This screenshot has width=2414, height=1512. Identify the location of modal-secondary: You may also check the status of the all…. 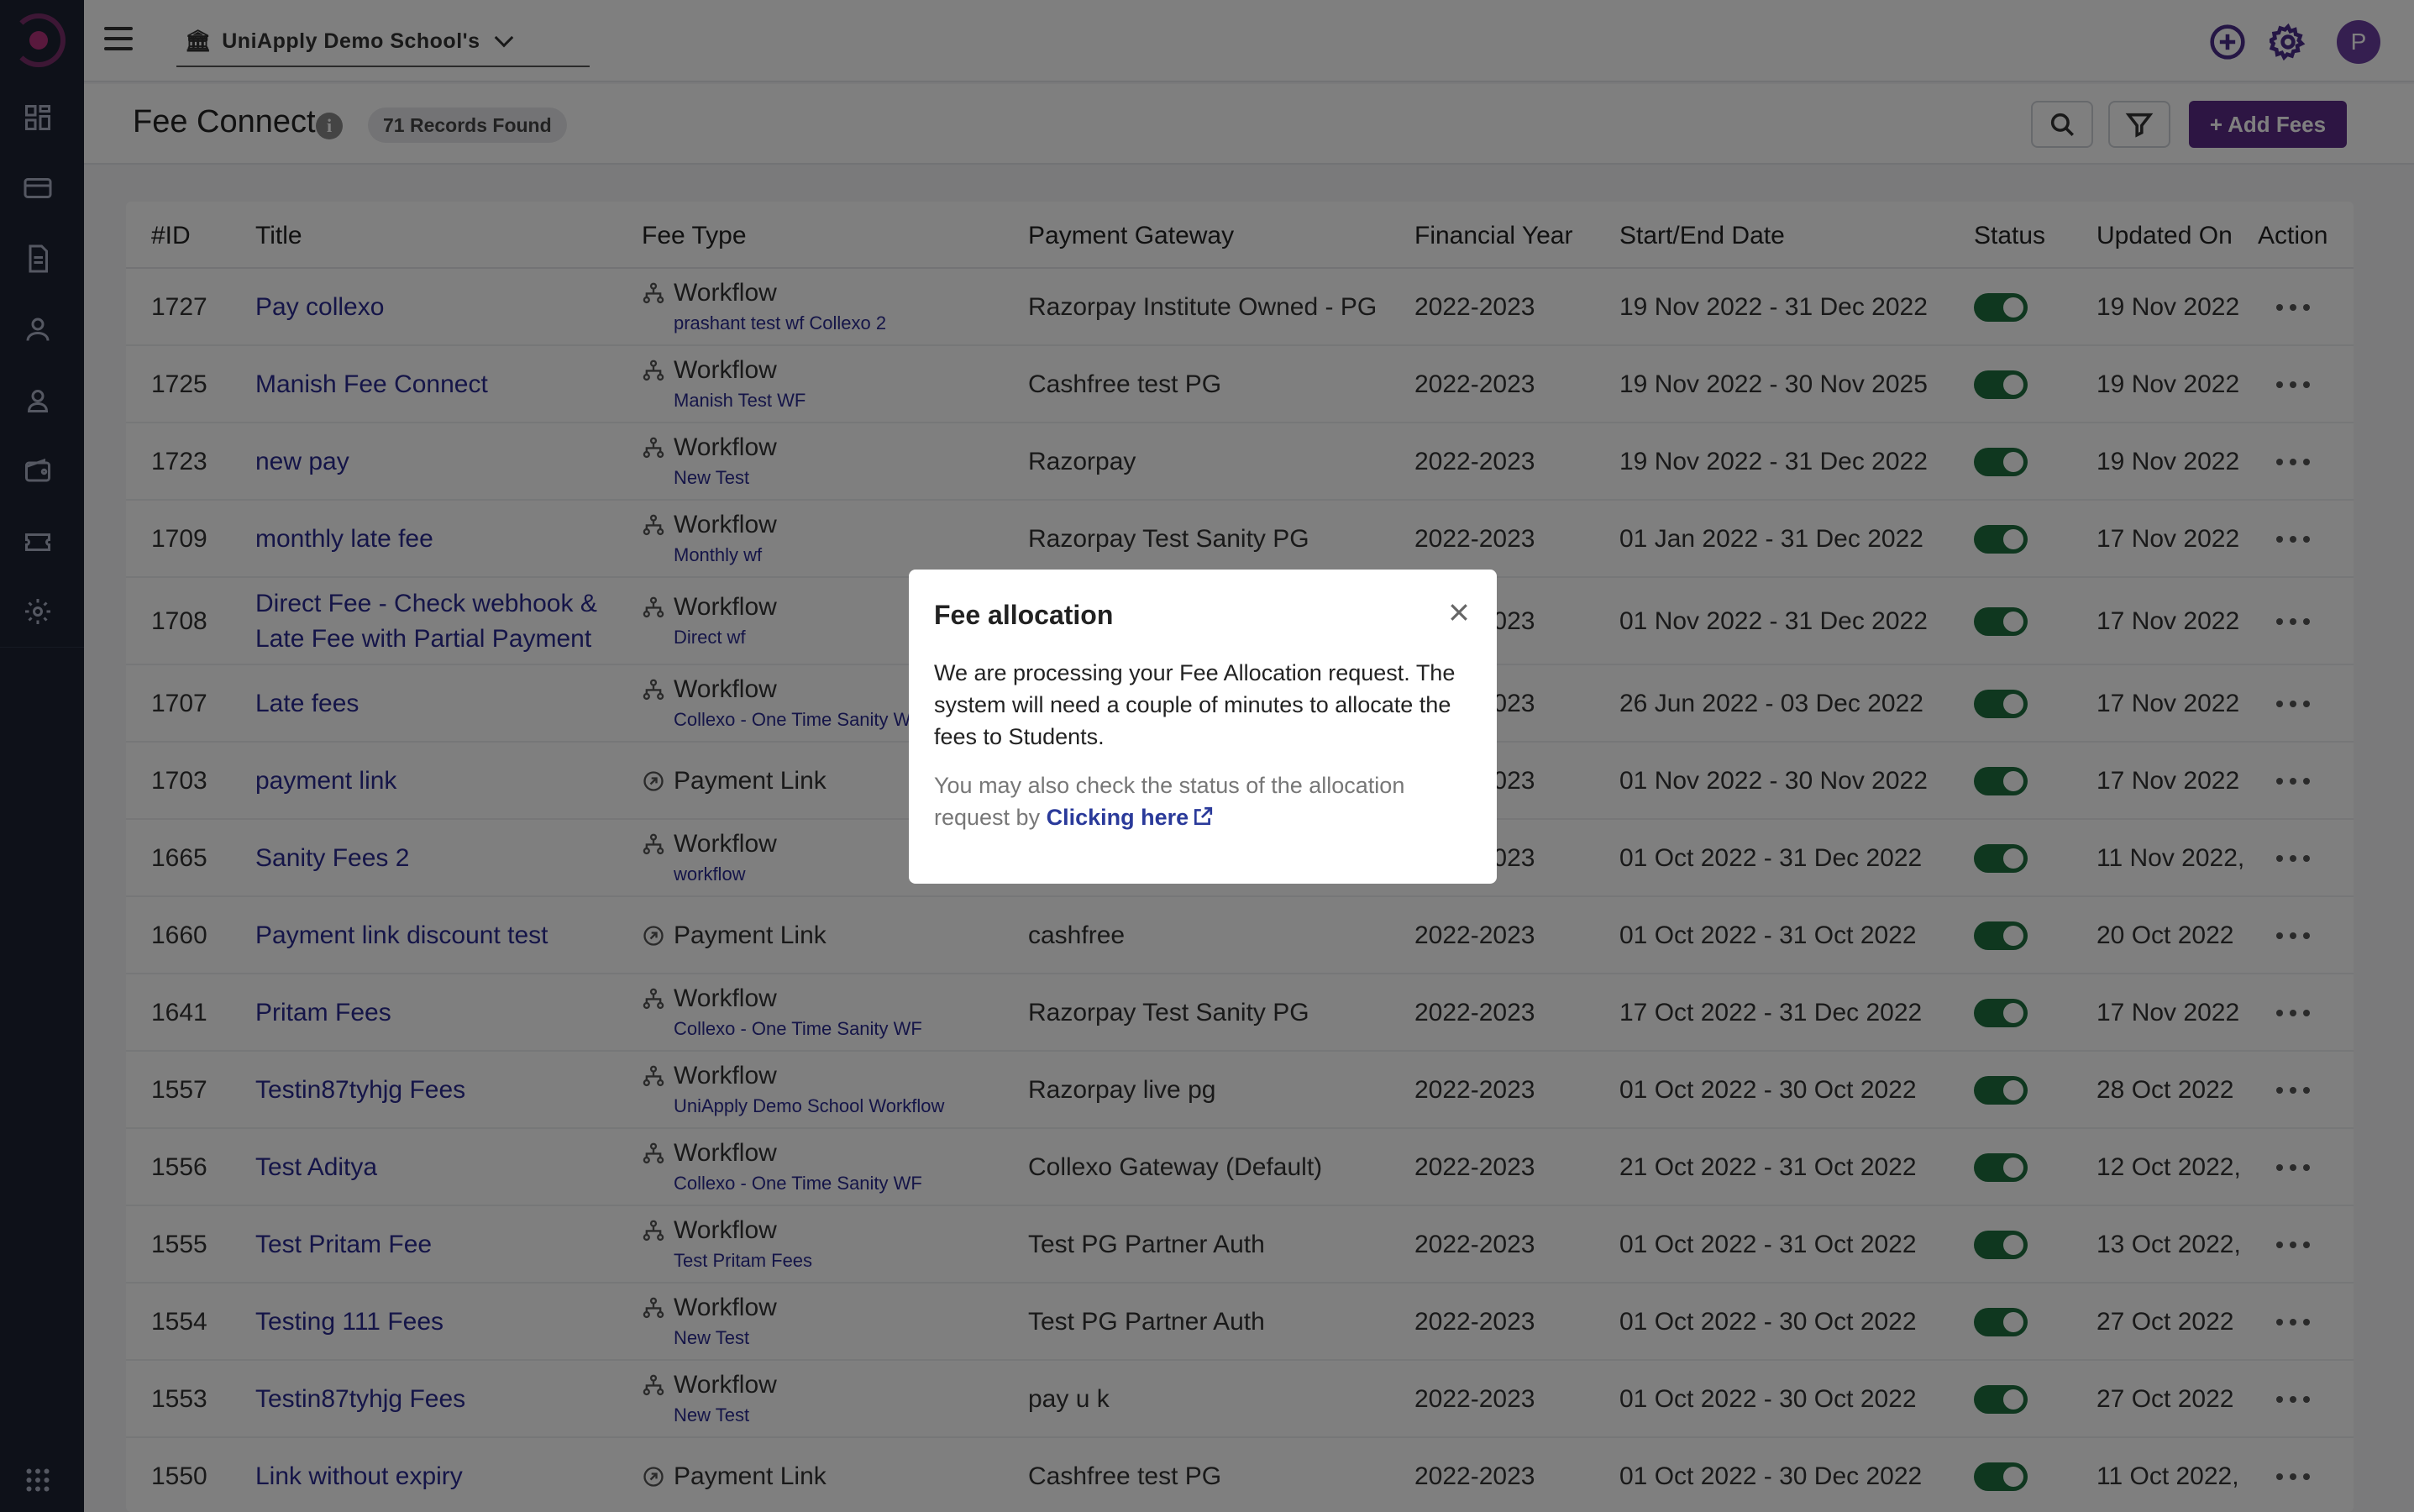
(1203, 801).